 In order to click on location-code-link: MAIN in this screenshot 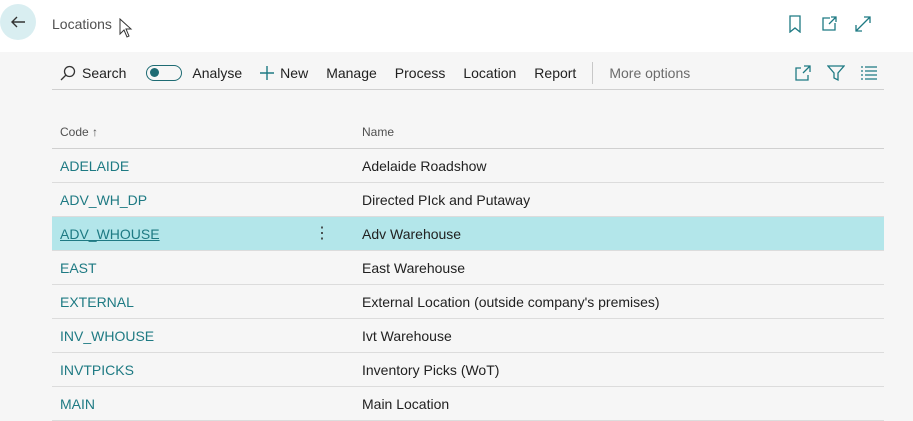, I will do `click(207, 404)`.